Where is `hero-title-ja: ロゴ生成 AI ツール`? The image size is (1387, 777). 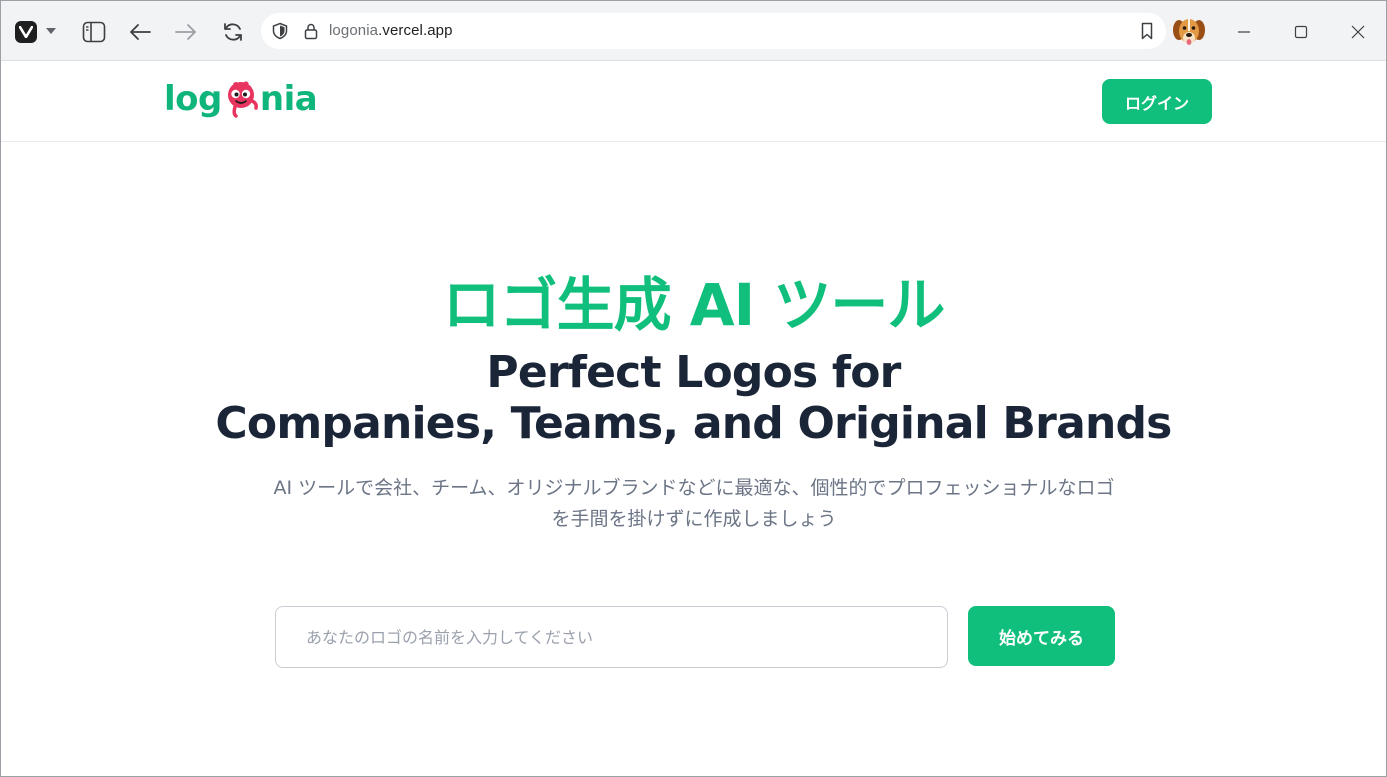 hero-title-ja: ロゴ生成 AI ツール is located at coordinates (694, 305).